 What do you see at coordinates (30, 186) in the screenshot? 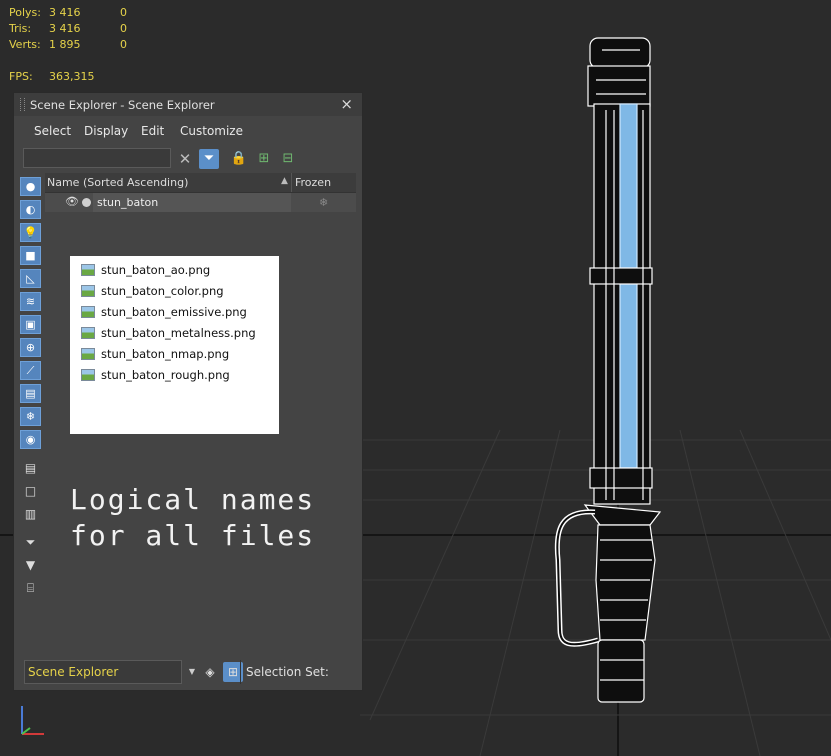
I see `geometry-icon: ●` at bounding box center [30, 186].